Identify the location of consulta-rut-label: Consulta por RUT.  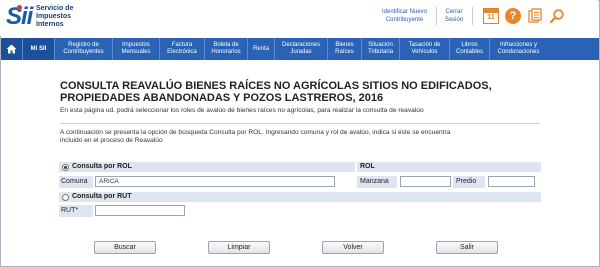
(102, 196).